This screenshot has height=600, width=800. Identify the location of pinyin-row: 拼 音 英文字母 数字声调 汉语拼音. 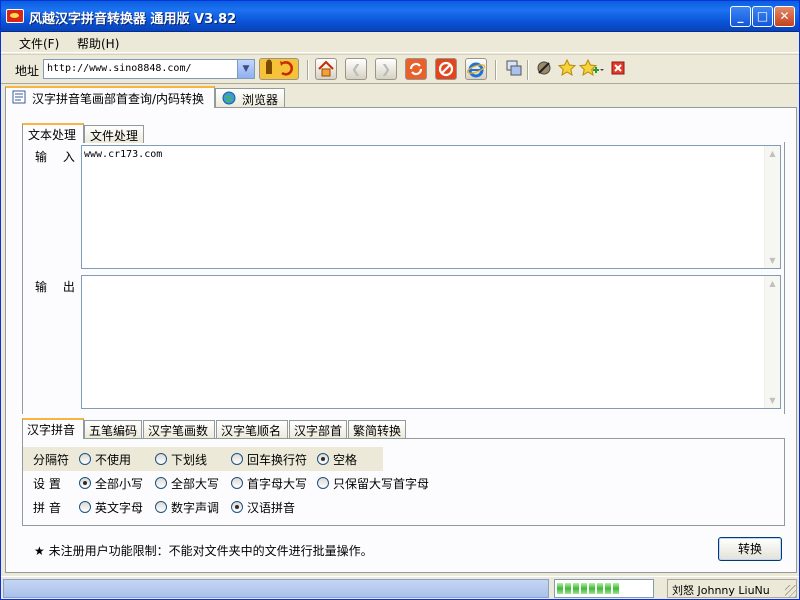
(223, 507).